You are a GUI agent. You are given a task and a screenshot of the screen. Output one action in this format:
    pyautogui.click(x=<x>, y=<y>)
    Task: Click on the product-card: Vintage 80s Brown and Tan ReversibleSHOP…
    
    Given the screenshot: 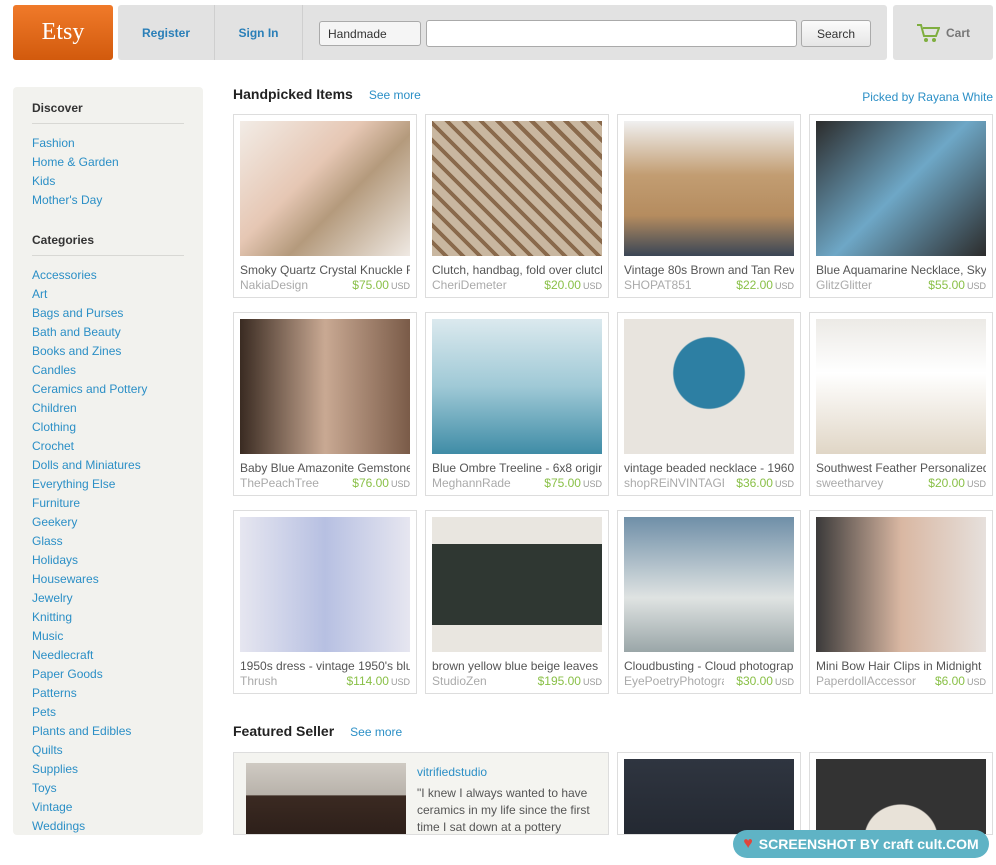 What is the action you would take?
    pyautogui.click(x=709, y=206)
    